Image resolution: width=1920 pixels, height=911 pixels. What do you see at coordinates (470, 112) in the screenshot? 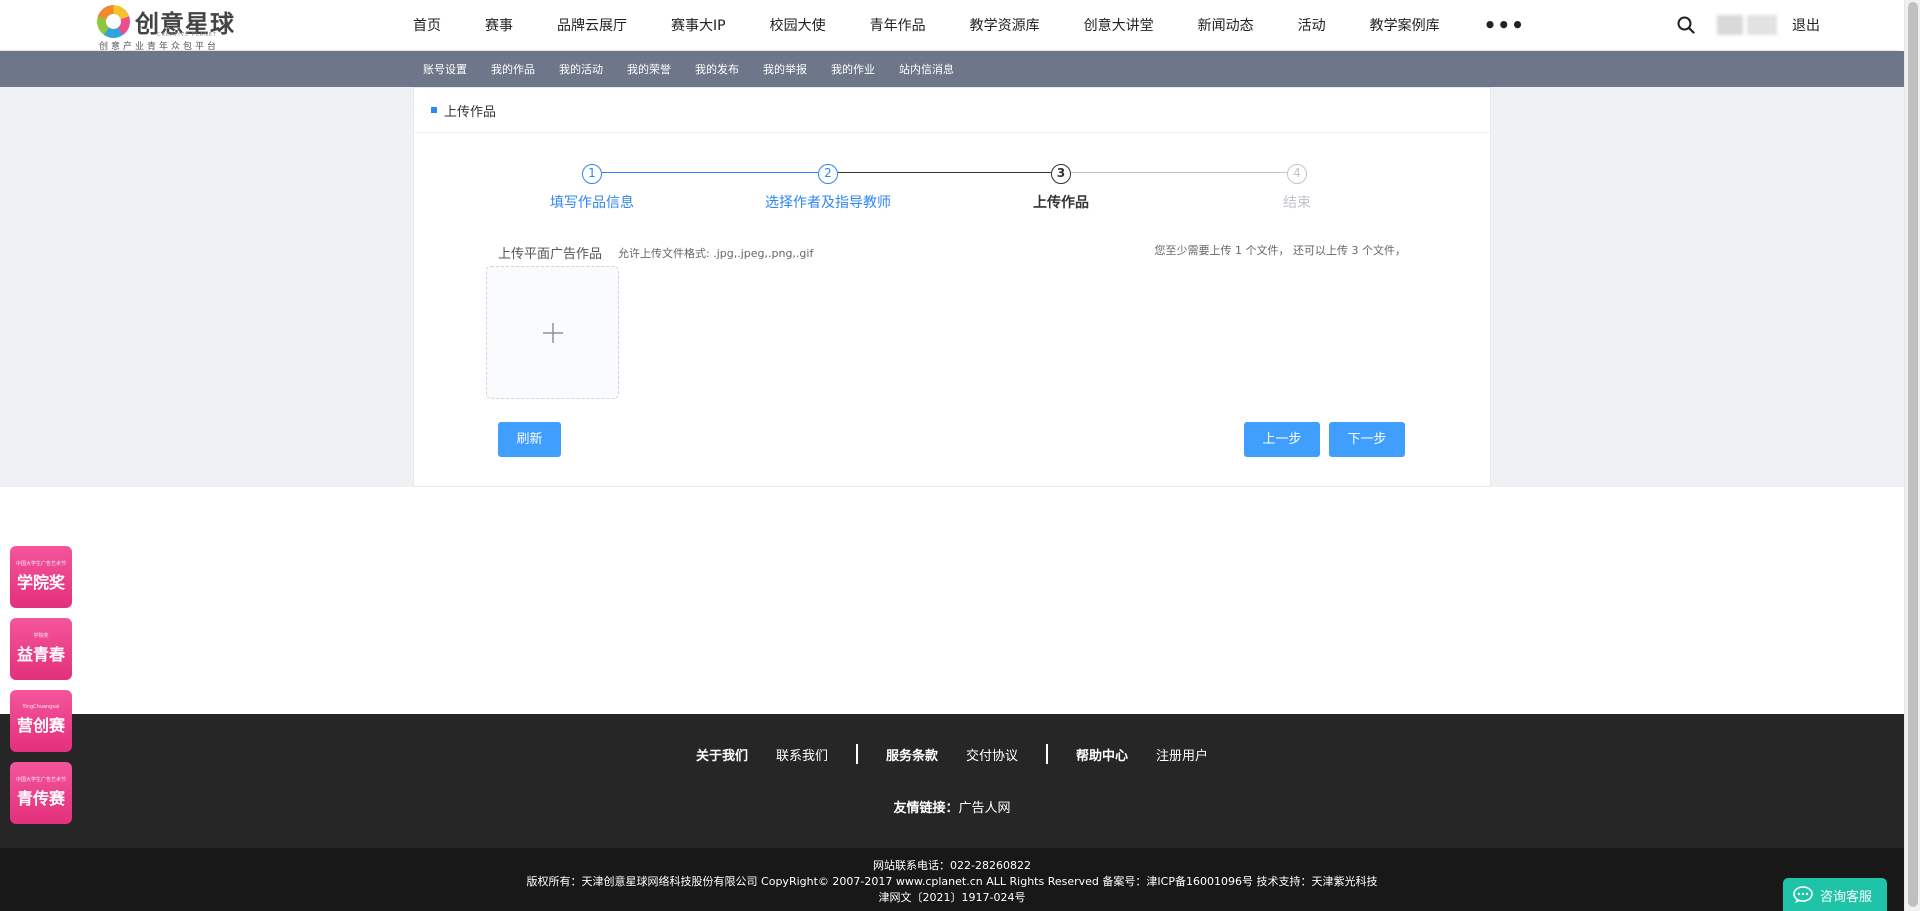
I see `card-title: 上传作品` at bounding box center [470, 112].